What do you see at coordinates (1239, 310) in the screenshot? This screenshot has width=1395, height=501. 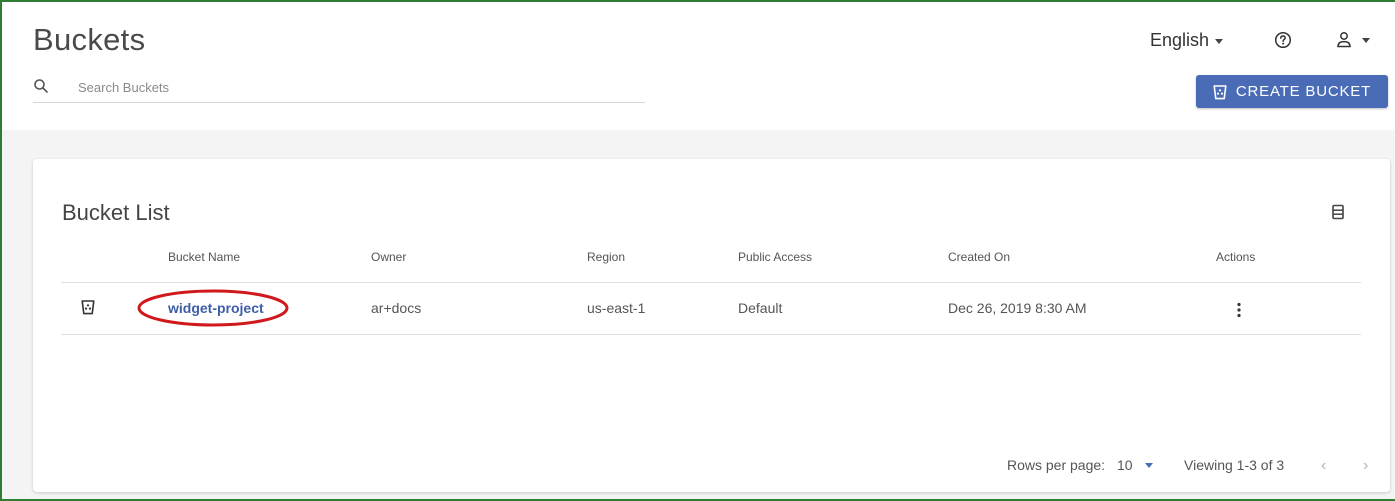 I see `kebab-menu-icon` at bounding box center [1239, 310].